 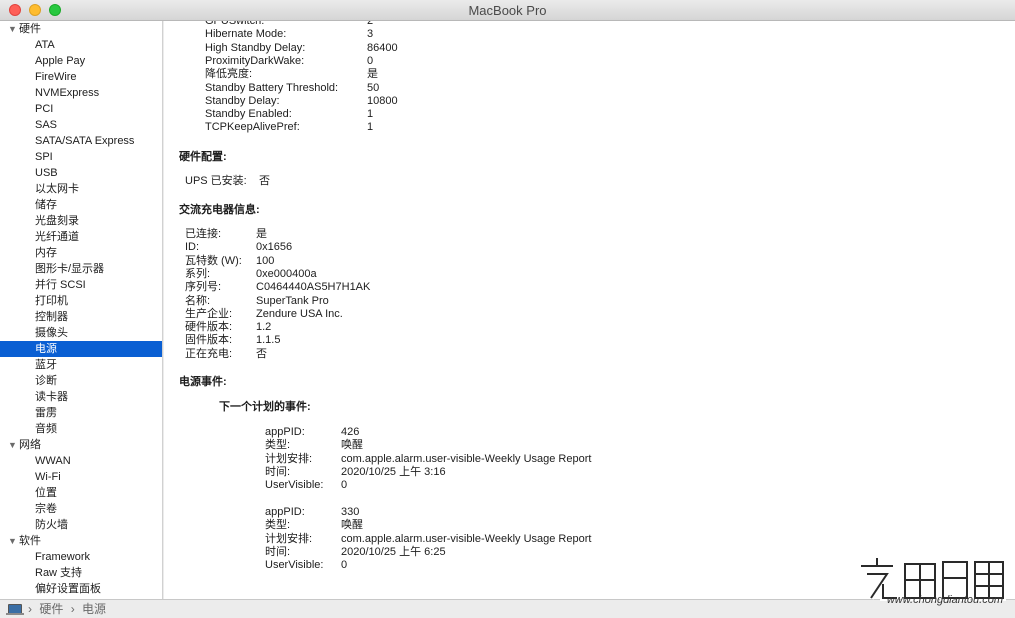 What do you see at coordinates (301, 48) in the screenshot?
I see `detail-row: High Standby Delay: 86400` at bounding box center [301, 48].